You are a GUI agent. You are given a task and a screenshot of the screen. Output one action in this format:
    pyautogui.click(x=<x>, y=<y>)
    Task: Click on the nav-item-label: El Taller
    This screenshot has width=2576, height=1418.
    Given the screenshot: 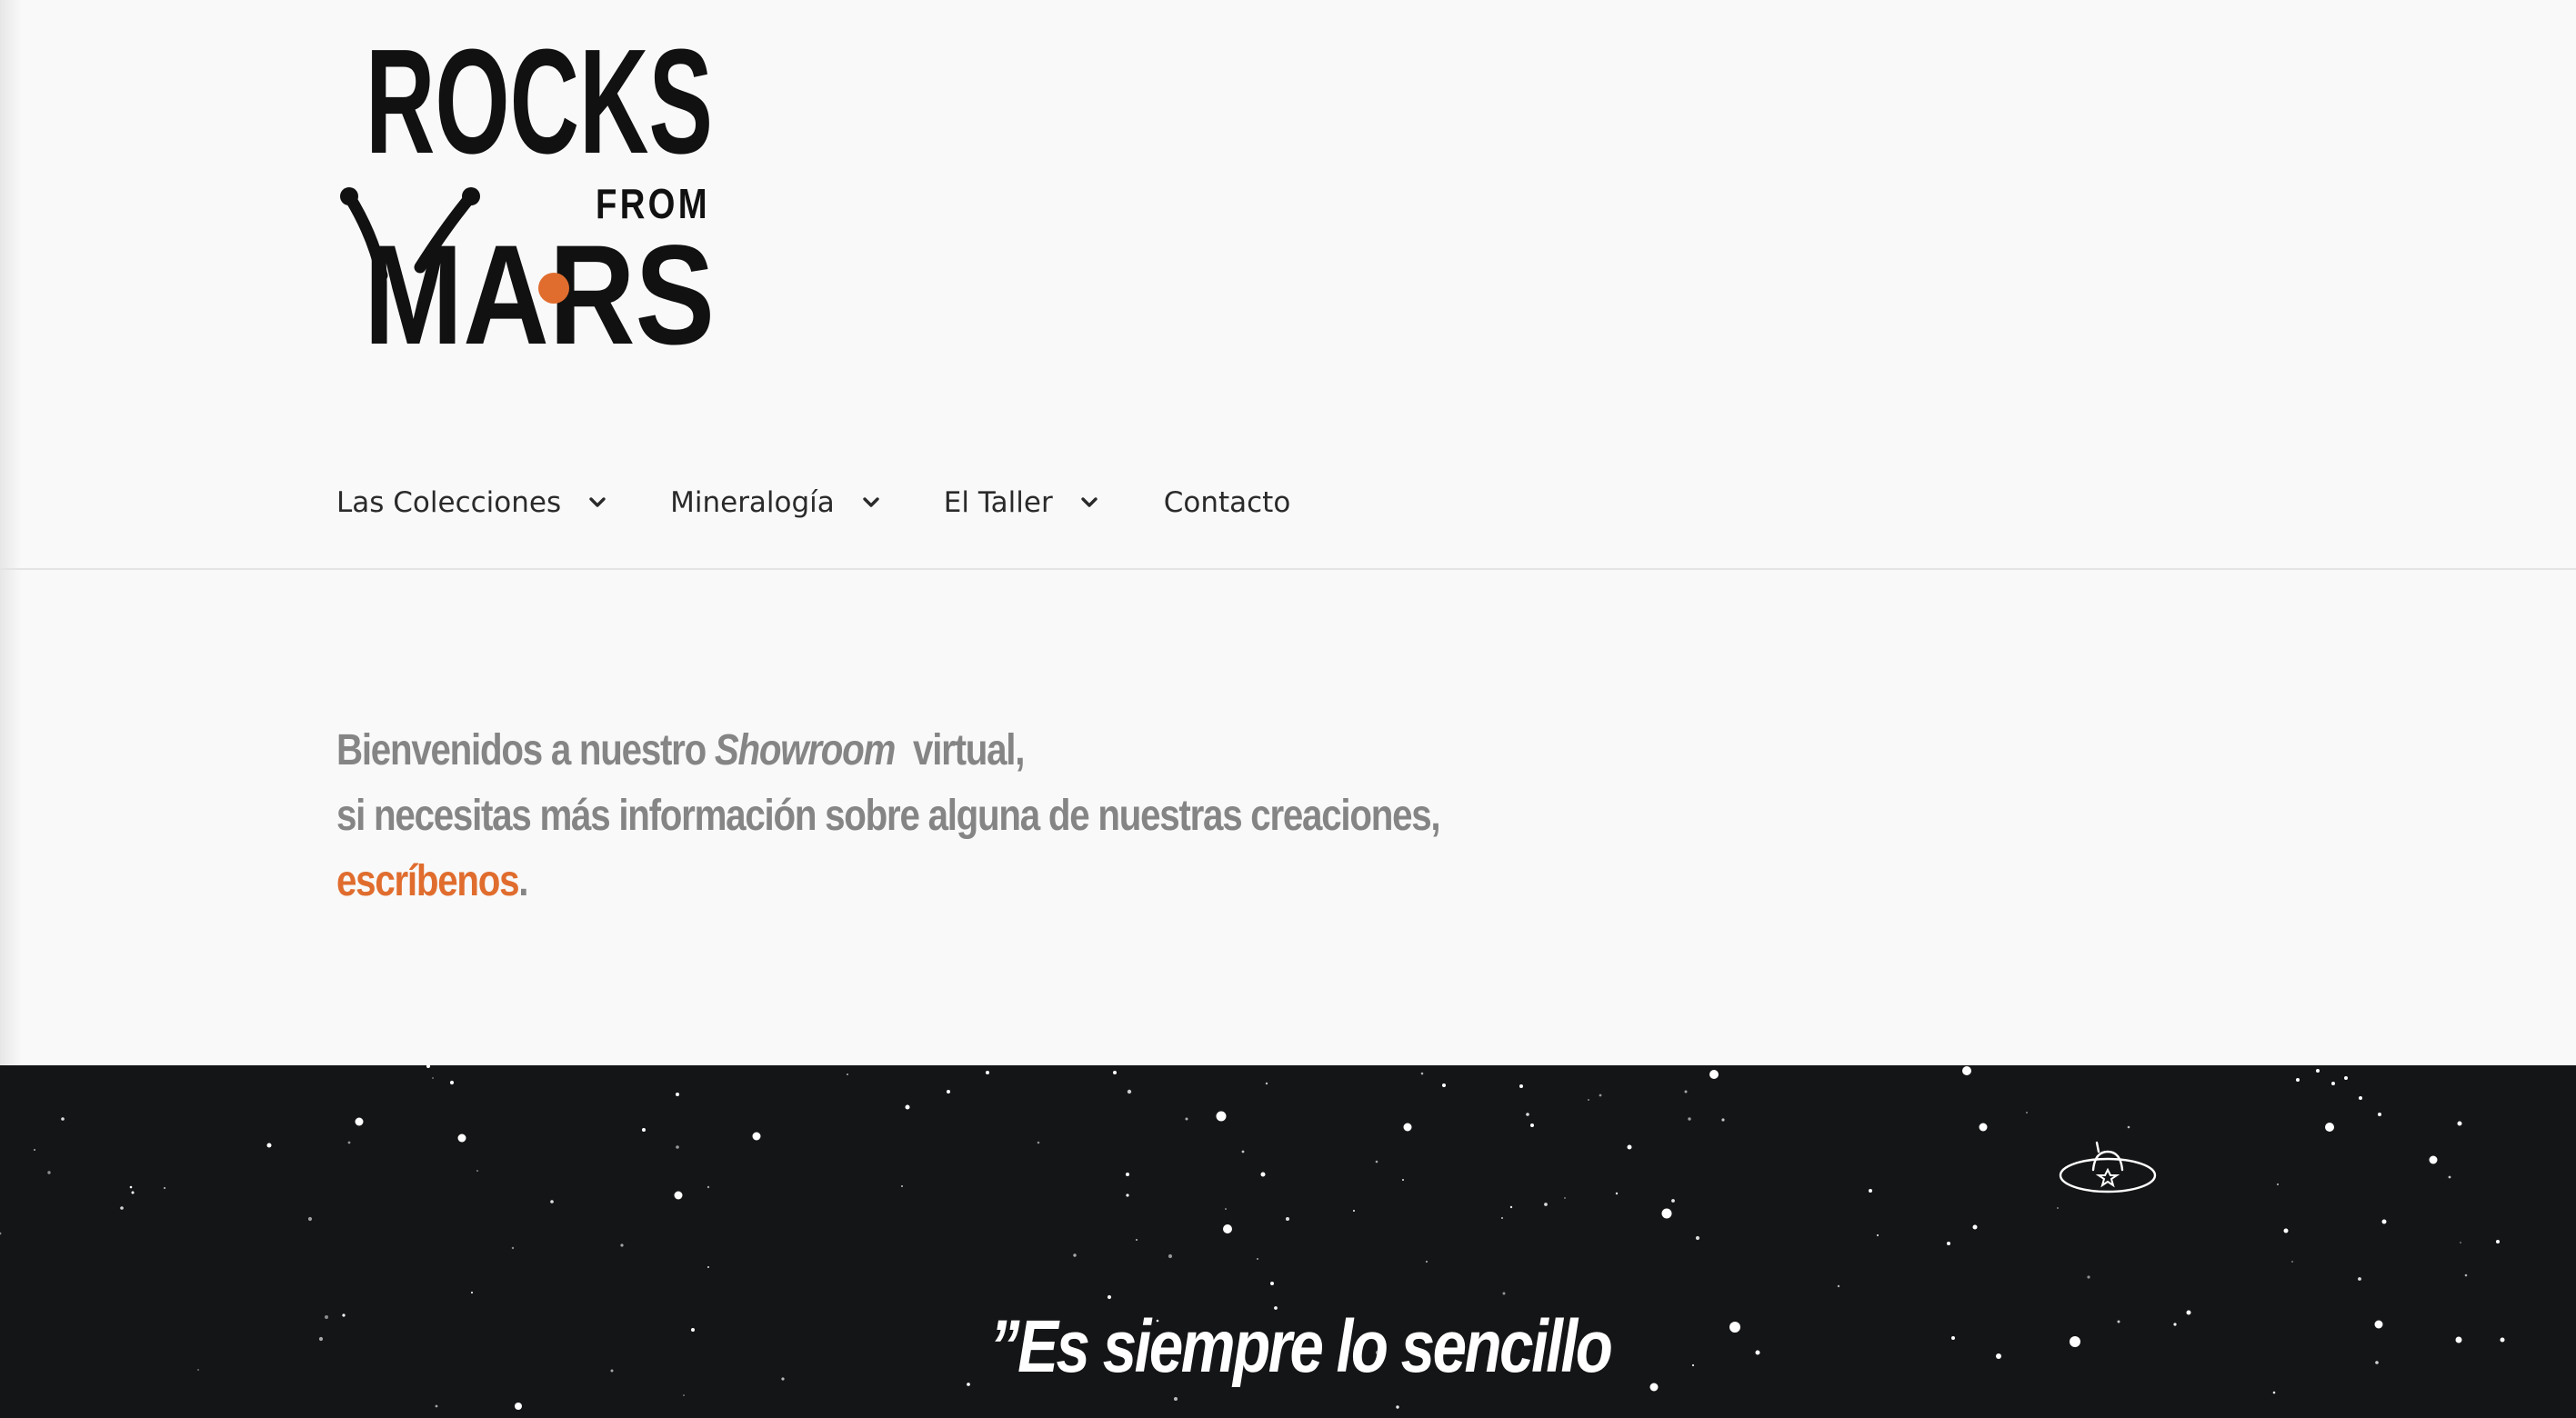 What is the action you would take?
    pyautogui.click(x=998, y=503)
    